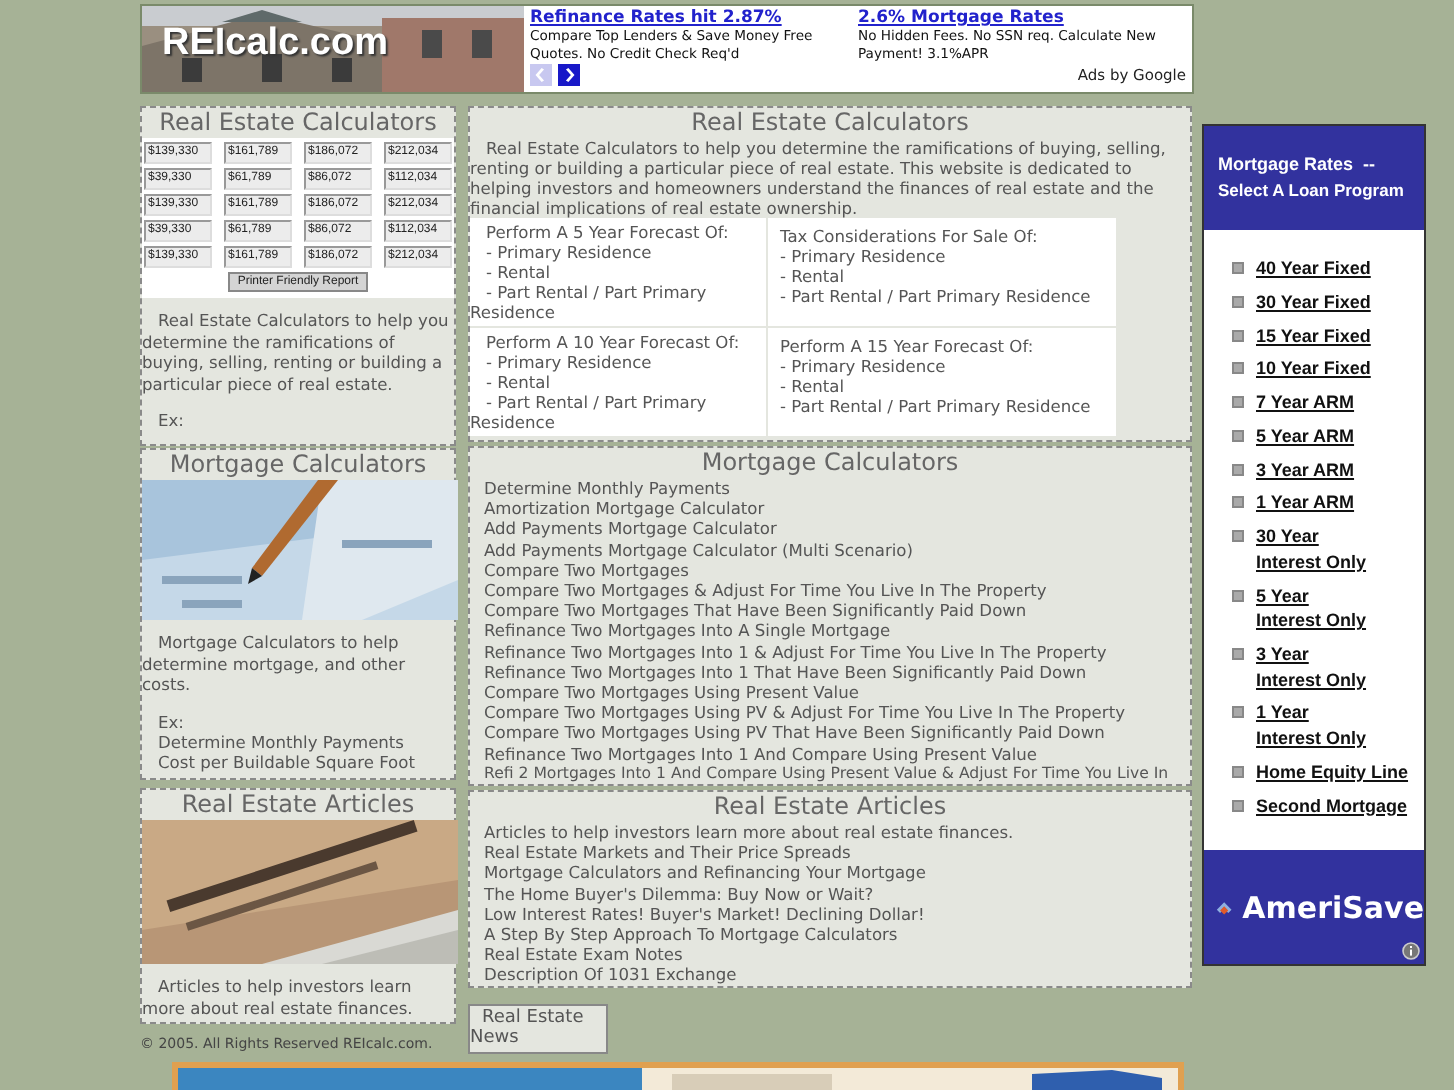 This screenshot has height=1090, width=1454. What do you see at coordinates (1311, 726) in the screenshot?
I see `loan-program-link: 1 Year Interest Only` at bounding box center [1311, 726].